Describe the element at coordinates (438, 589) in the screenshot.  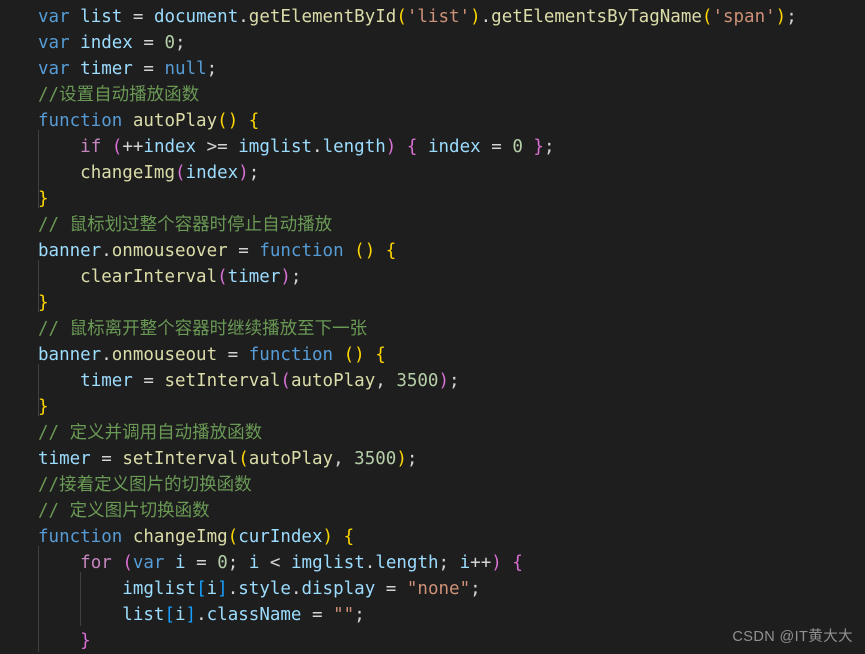
I see `code-token: "none"` at that location.